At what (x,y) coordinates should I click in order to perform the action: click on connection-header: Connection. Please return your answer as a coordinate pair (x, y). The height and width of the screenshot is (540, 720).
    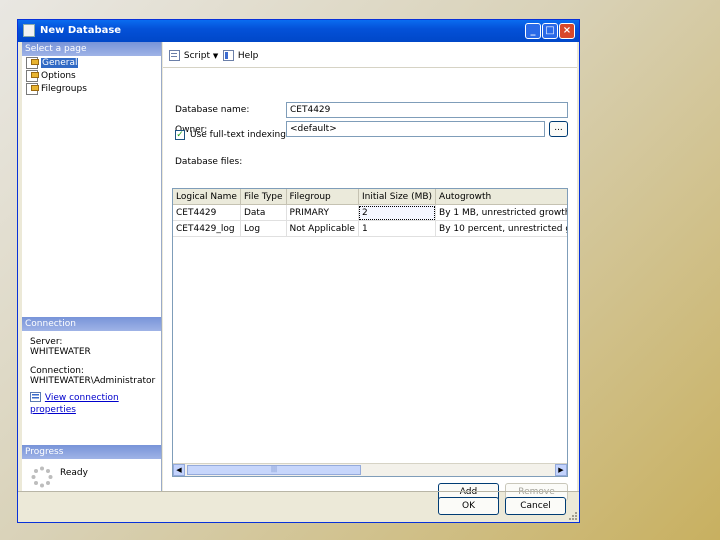
    Looking at the image, I should click on (91, 324).